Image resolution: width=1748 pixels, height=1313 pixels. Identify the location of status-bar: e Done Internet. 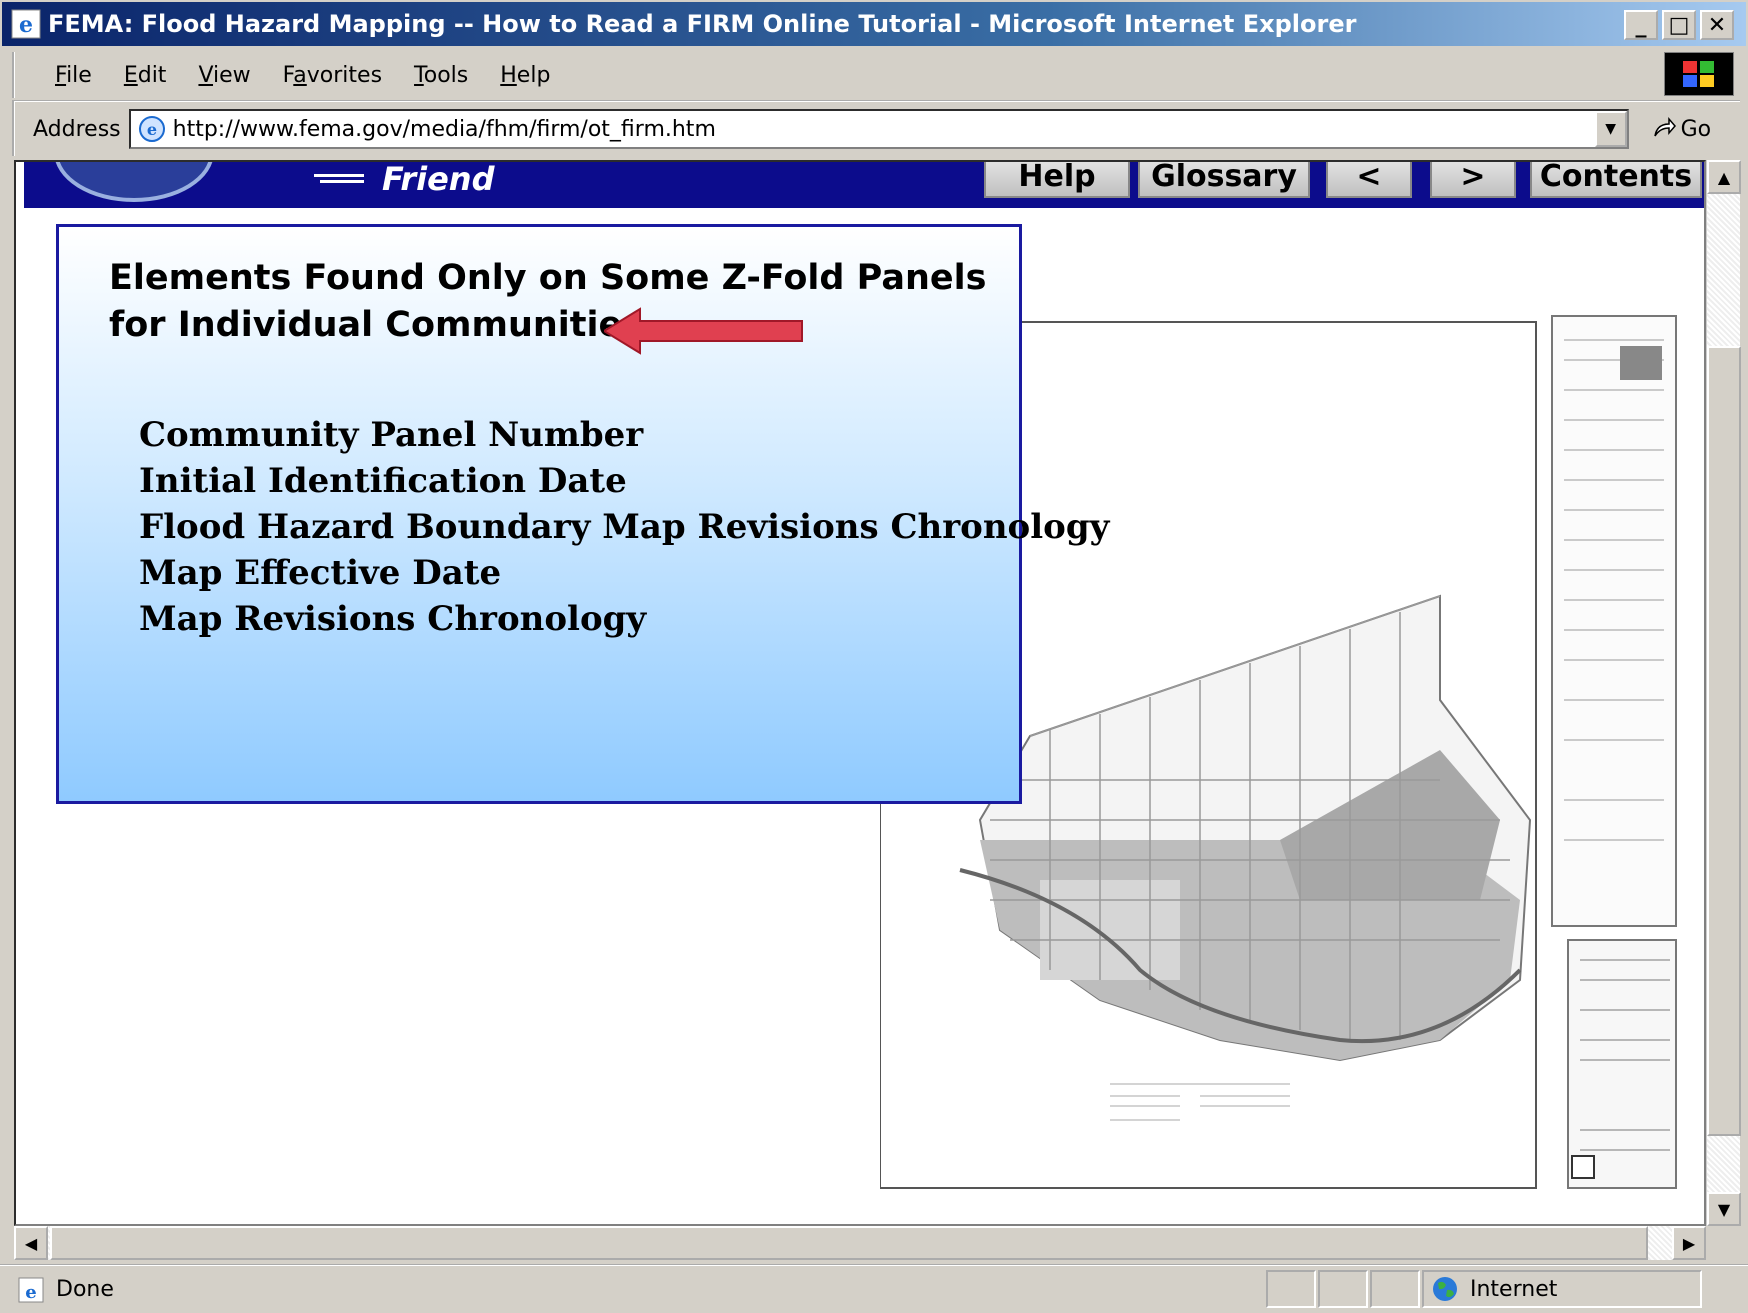
(874, 1288).